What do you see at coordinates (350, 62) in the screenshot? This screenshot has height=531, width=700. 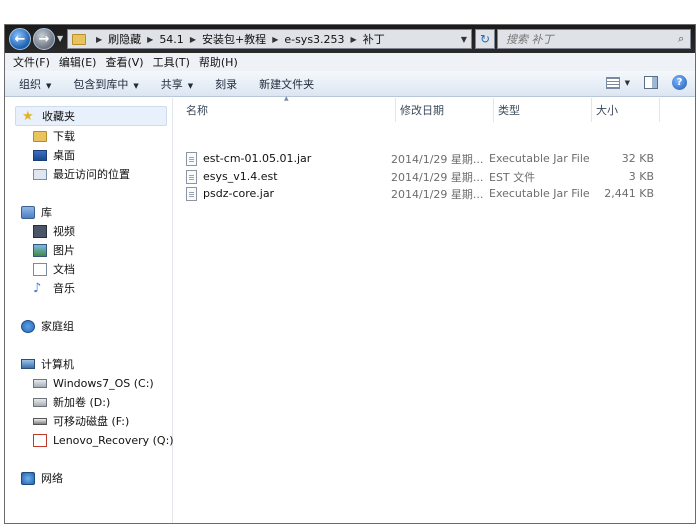 I see `menu-bar: 文件(F) 编辑(E) 查看(V) 工具(T) 帮助(H)` at bounding box center [350, 62].